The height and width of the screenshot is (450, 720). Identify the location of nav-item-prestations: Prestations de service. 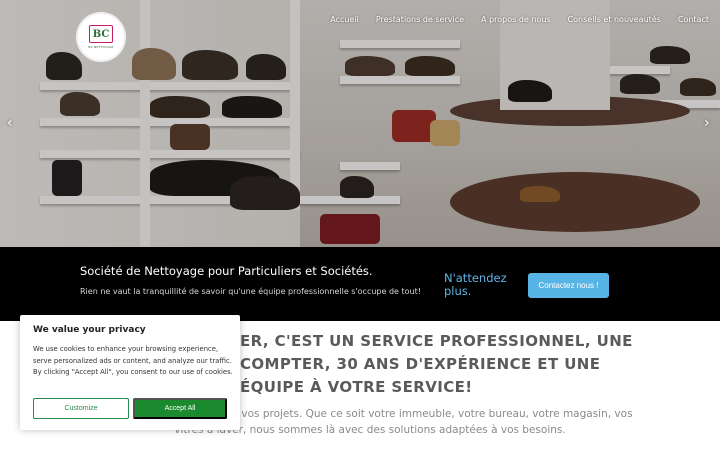
(420, 22).